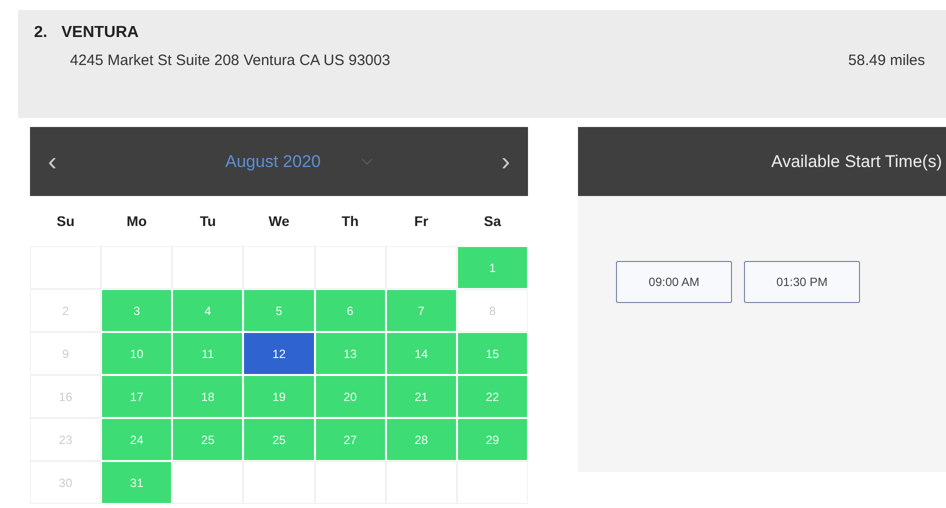 The width and height of the screenshot is (946, 508). I want to click on calendar-day: 6, so click(350, 310).